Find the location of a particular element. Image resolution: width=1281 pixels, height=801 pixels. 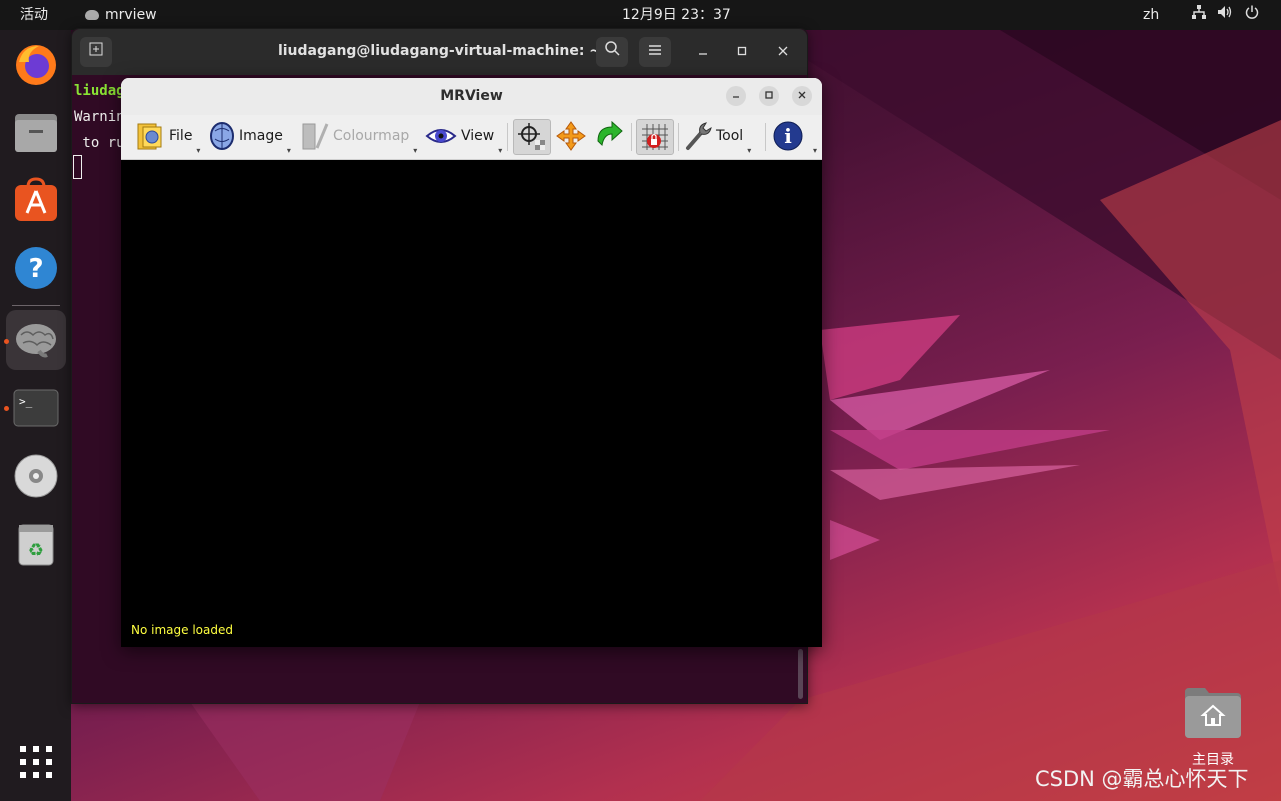

colourmap-menu-button: Colourmap ▾ is located at coordinates (359, 137).